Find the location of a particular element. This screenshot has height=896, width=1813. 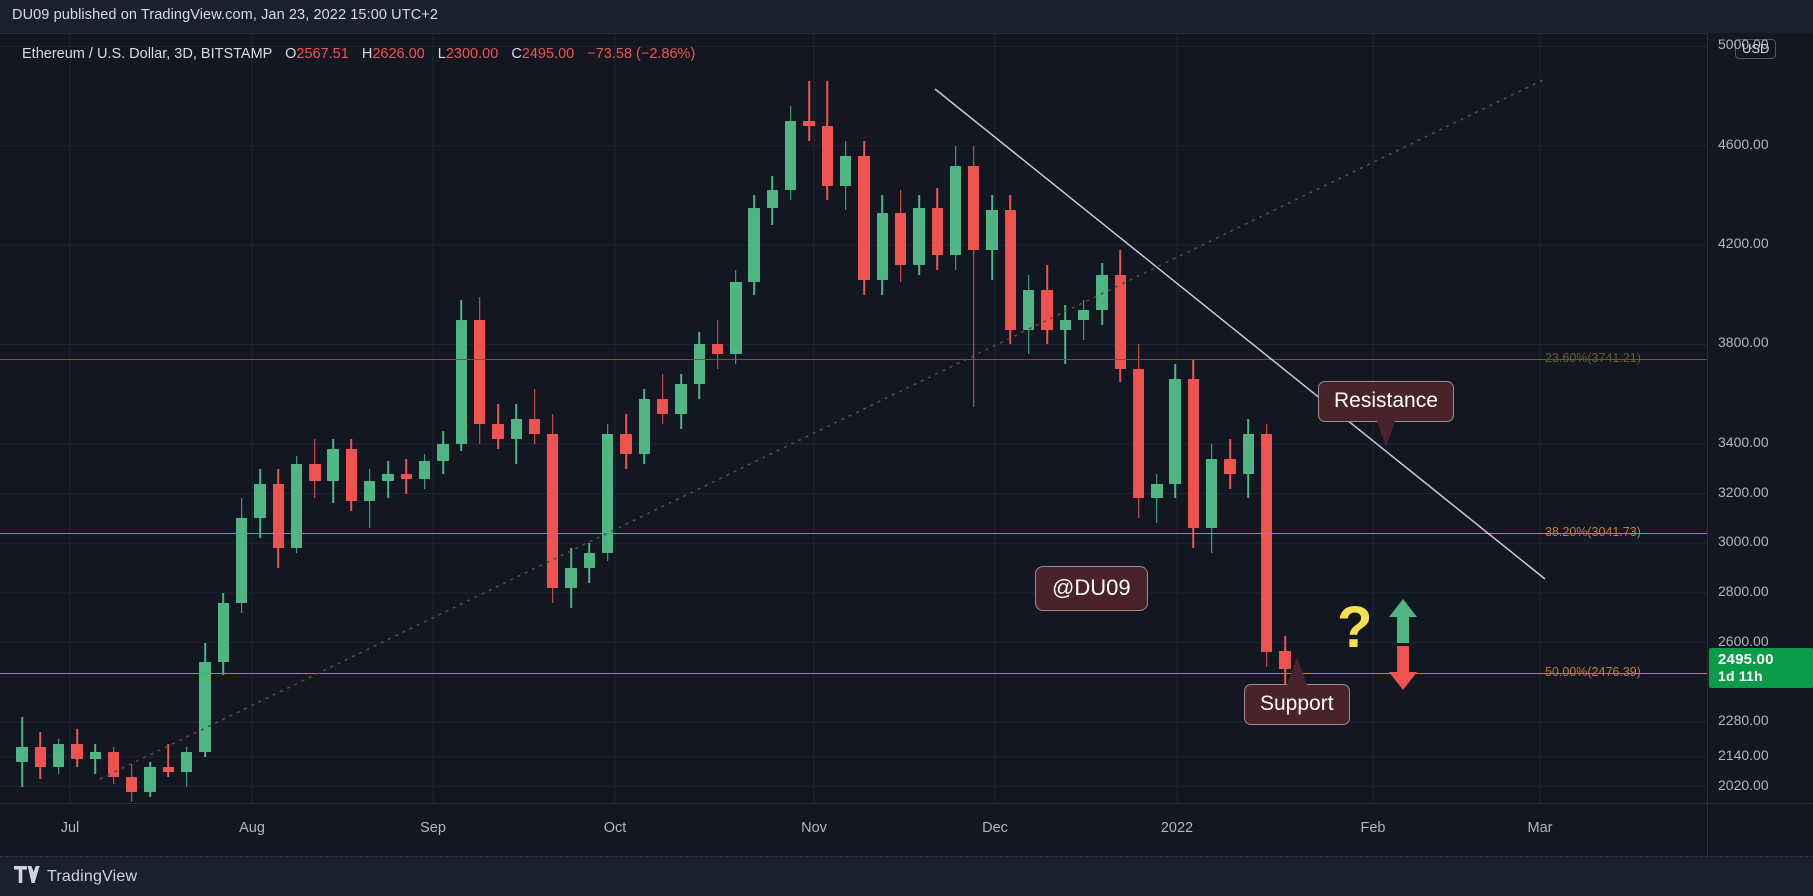

legend-close-value: 2495.00 is located at coordinates (548, 54).